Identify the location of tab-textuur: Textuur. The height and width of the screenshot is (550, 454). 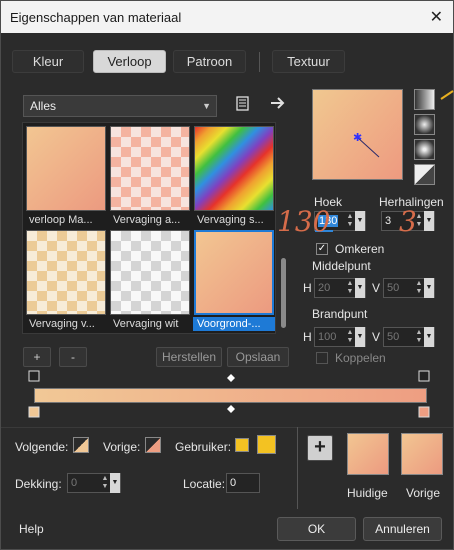
(308, 61).